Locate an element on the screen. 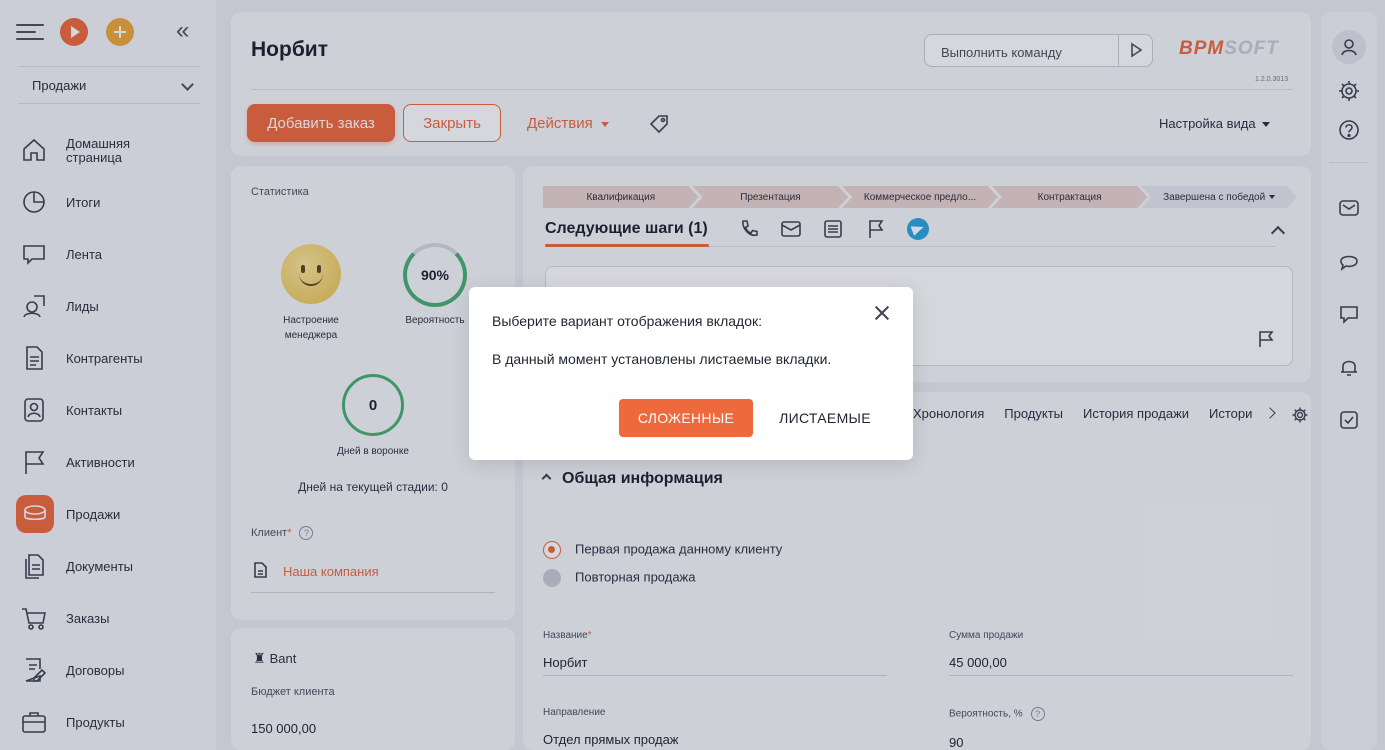 Image resolution: width=1385 pixels, height=750 pixels. scrollable-tabs-button: ЛИСТАЕМЫЕ is located at coordinates (825, 418).